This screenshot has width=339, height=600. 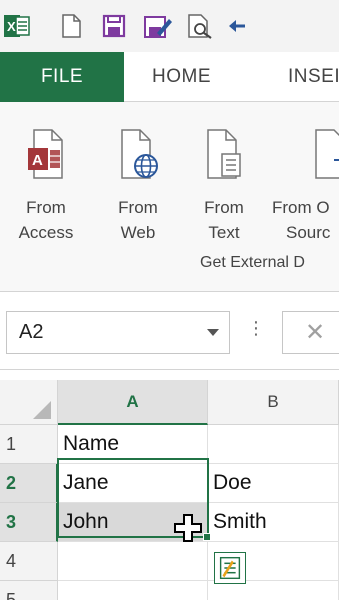 What do you see at coordinates (133, 561) in the screenshot?
I see `cell-a4` at bounding box center [133, 561].